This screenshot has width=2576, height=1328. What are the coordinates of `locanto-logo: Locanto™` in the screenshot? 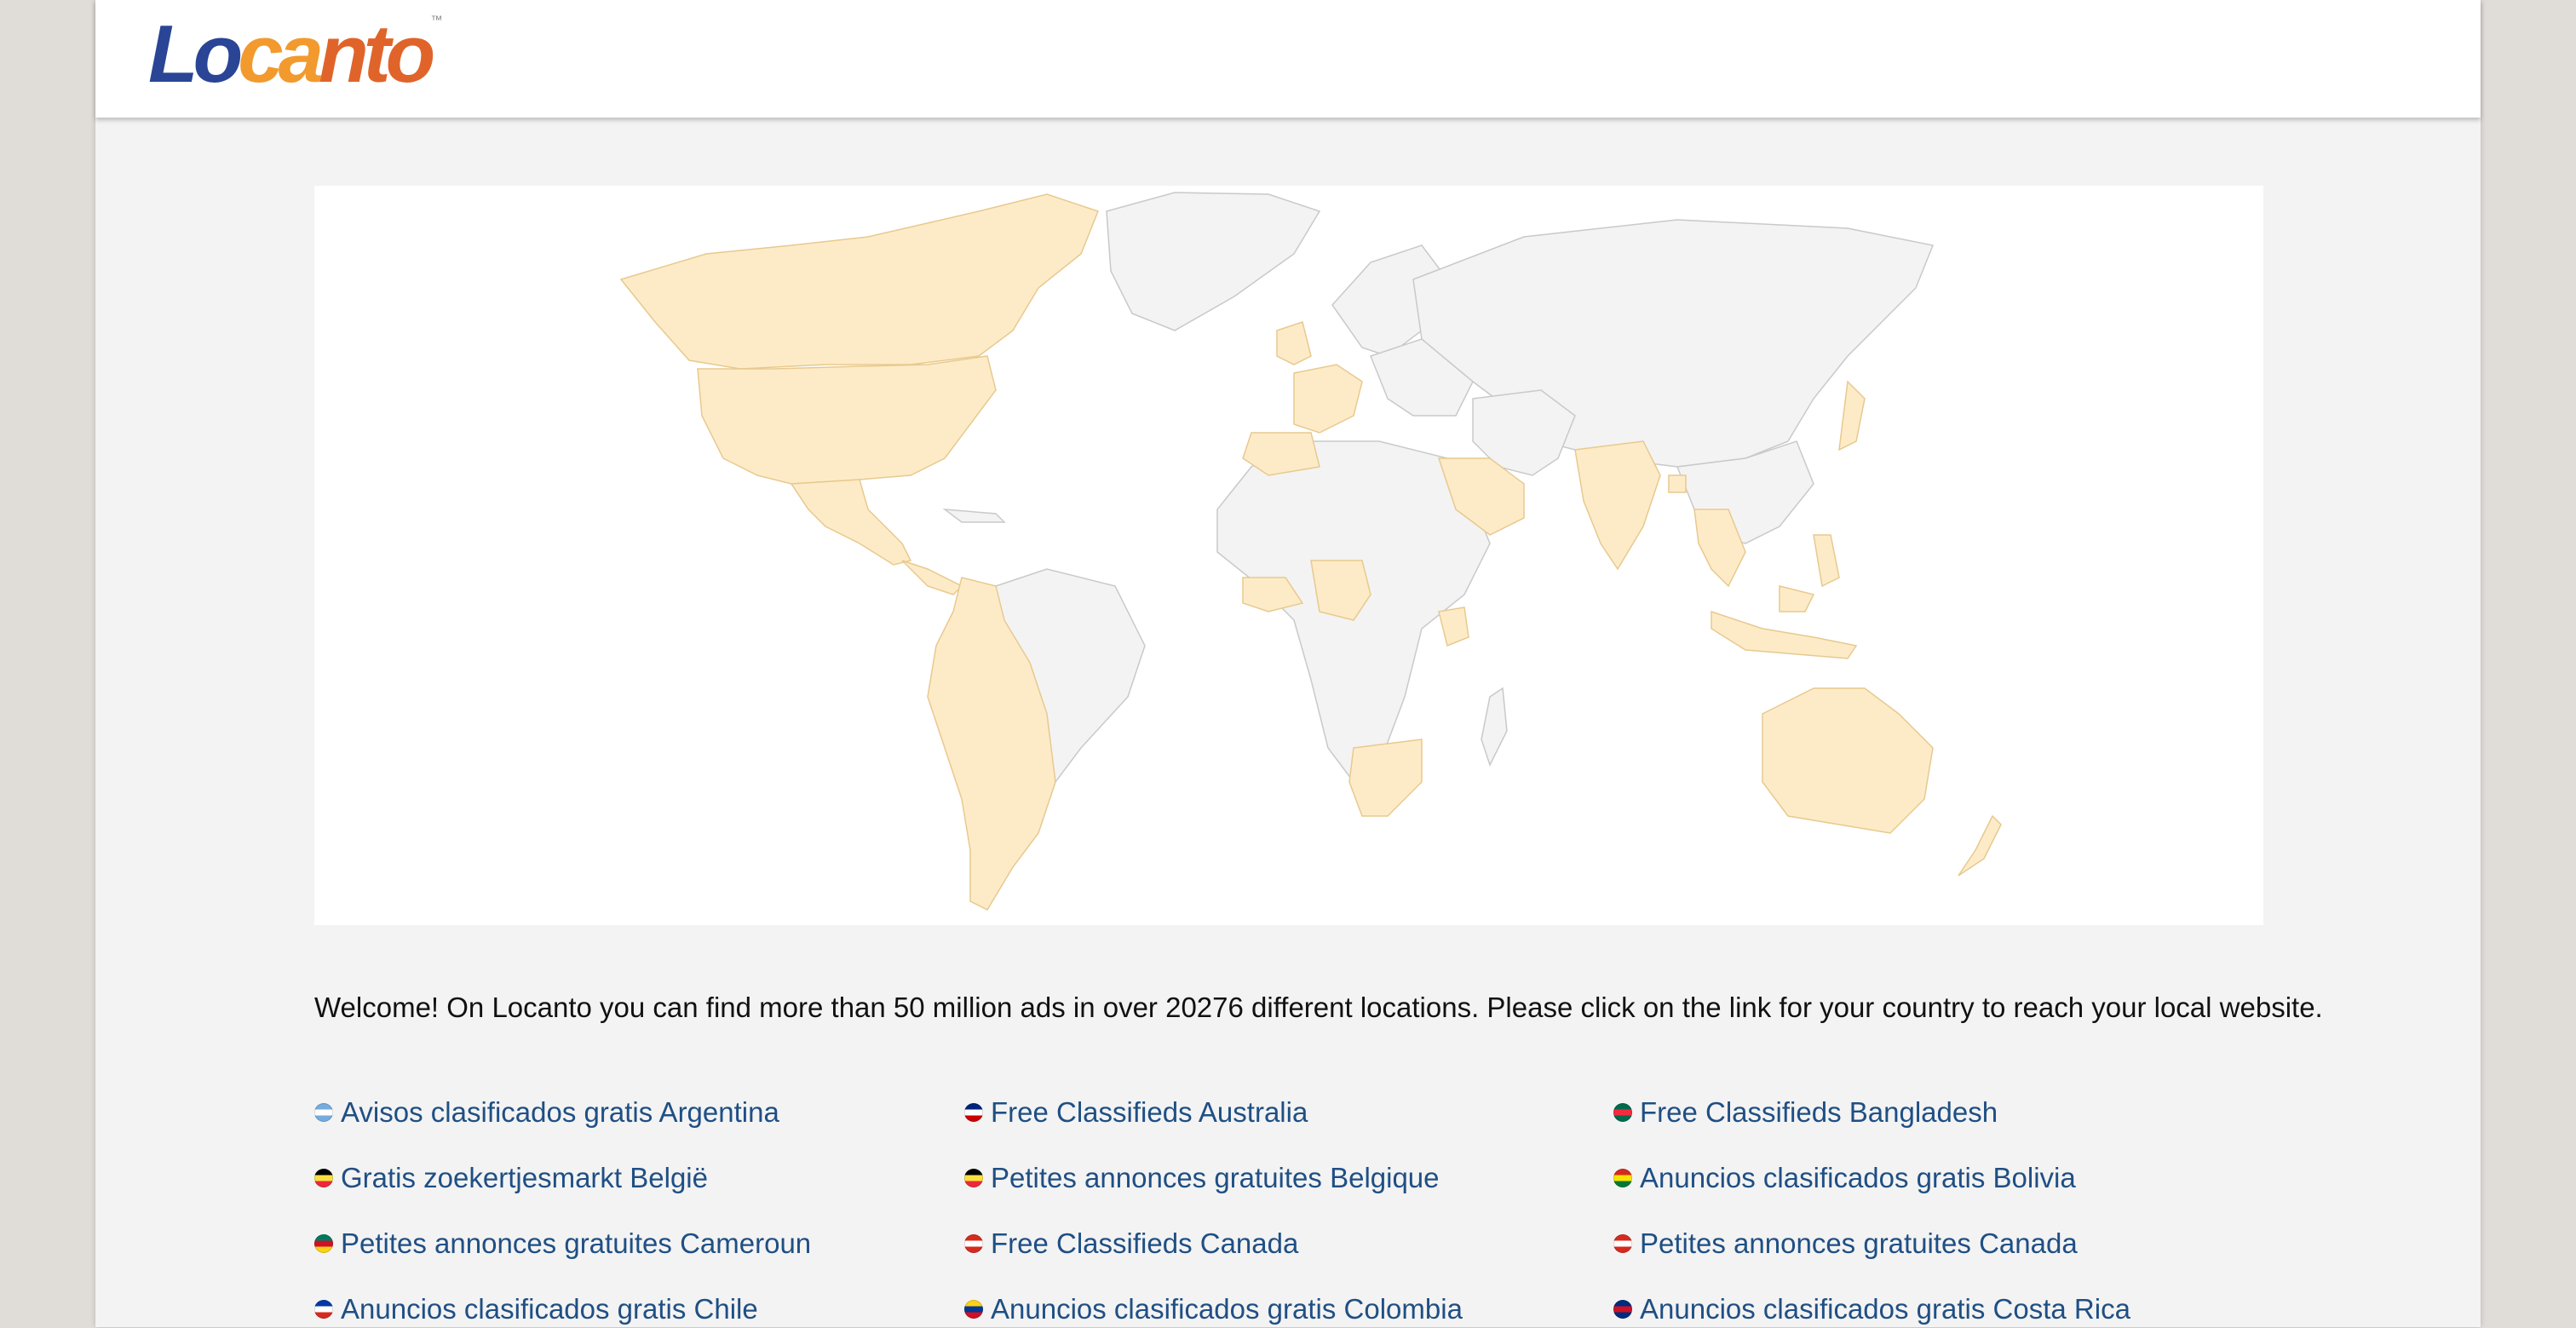 It's located at (295, 54).